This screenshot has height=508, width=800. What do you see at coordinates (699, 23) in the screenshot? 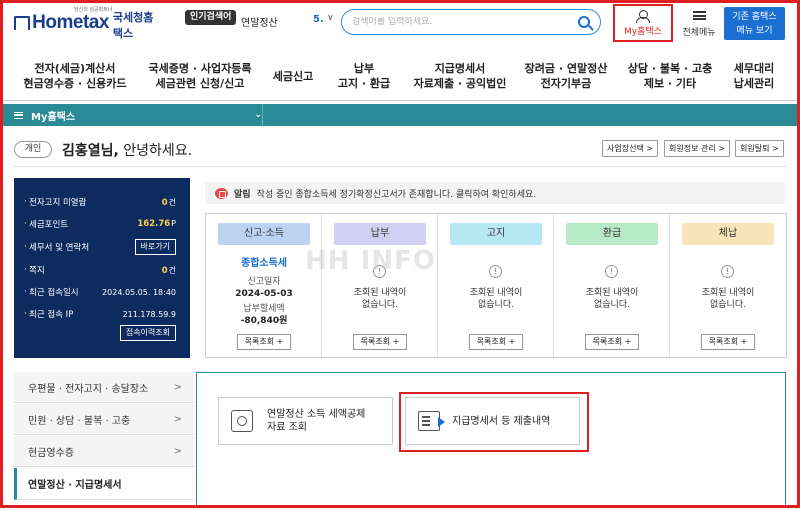
I see `all-menu-button: 전체메뉴` at bounding box center [699, 23].